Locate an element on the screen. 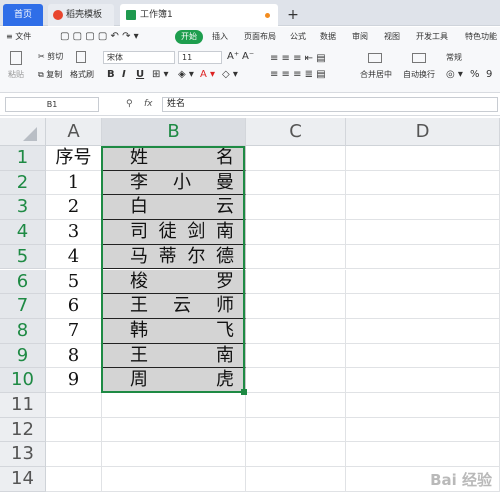 The width and height of the screenshot is (500, 494). cell-b2: 李小曼 is located at coordinates (174, 183).